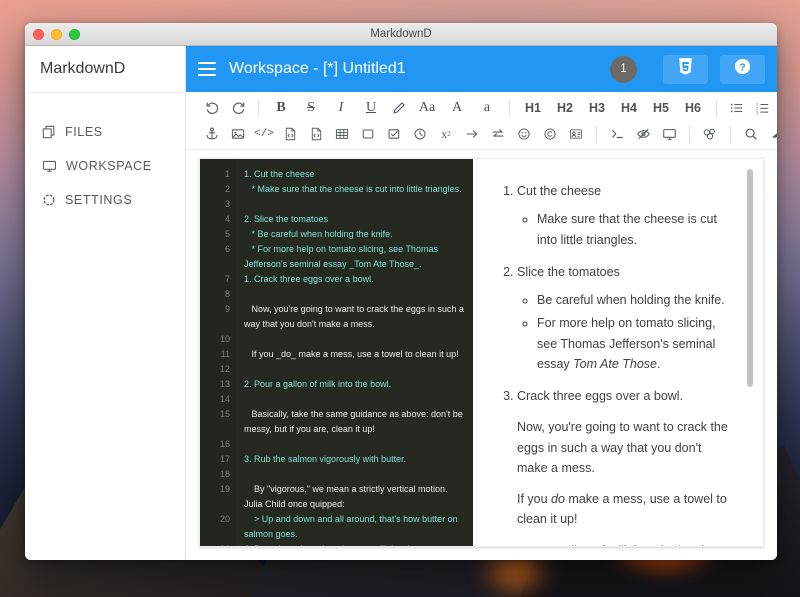 This screenshot has width=800, height=597. What do you see at coordinates (238, 108) in the screenshot?
I see `redo-icon` at bounding box center [238, 108].